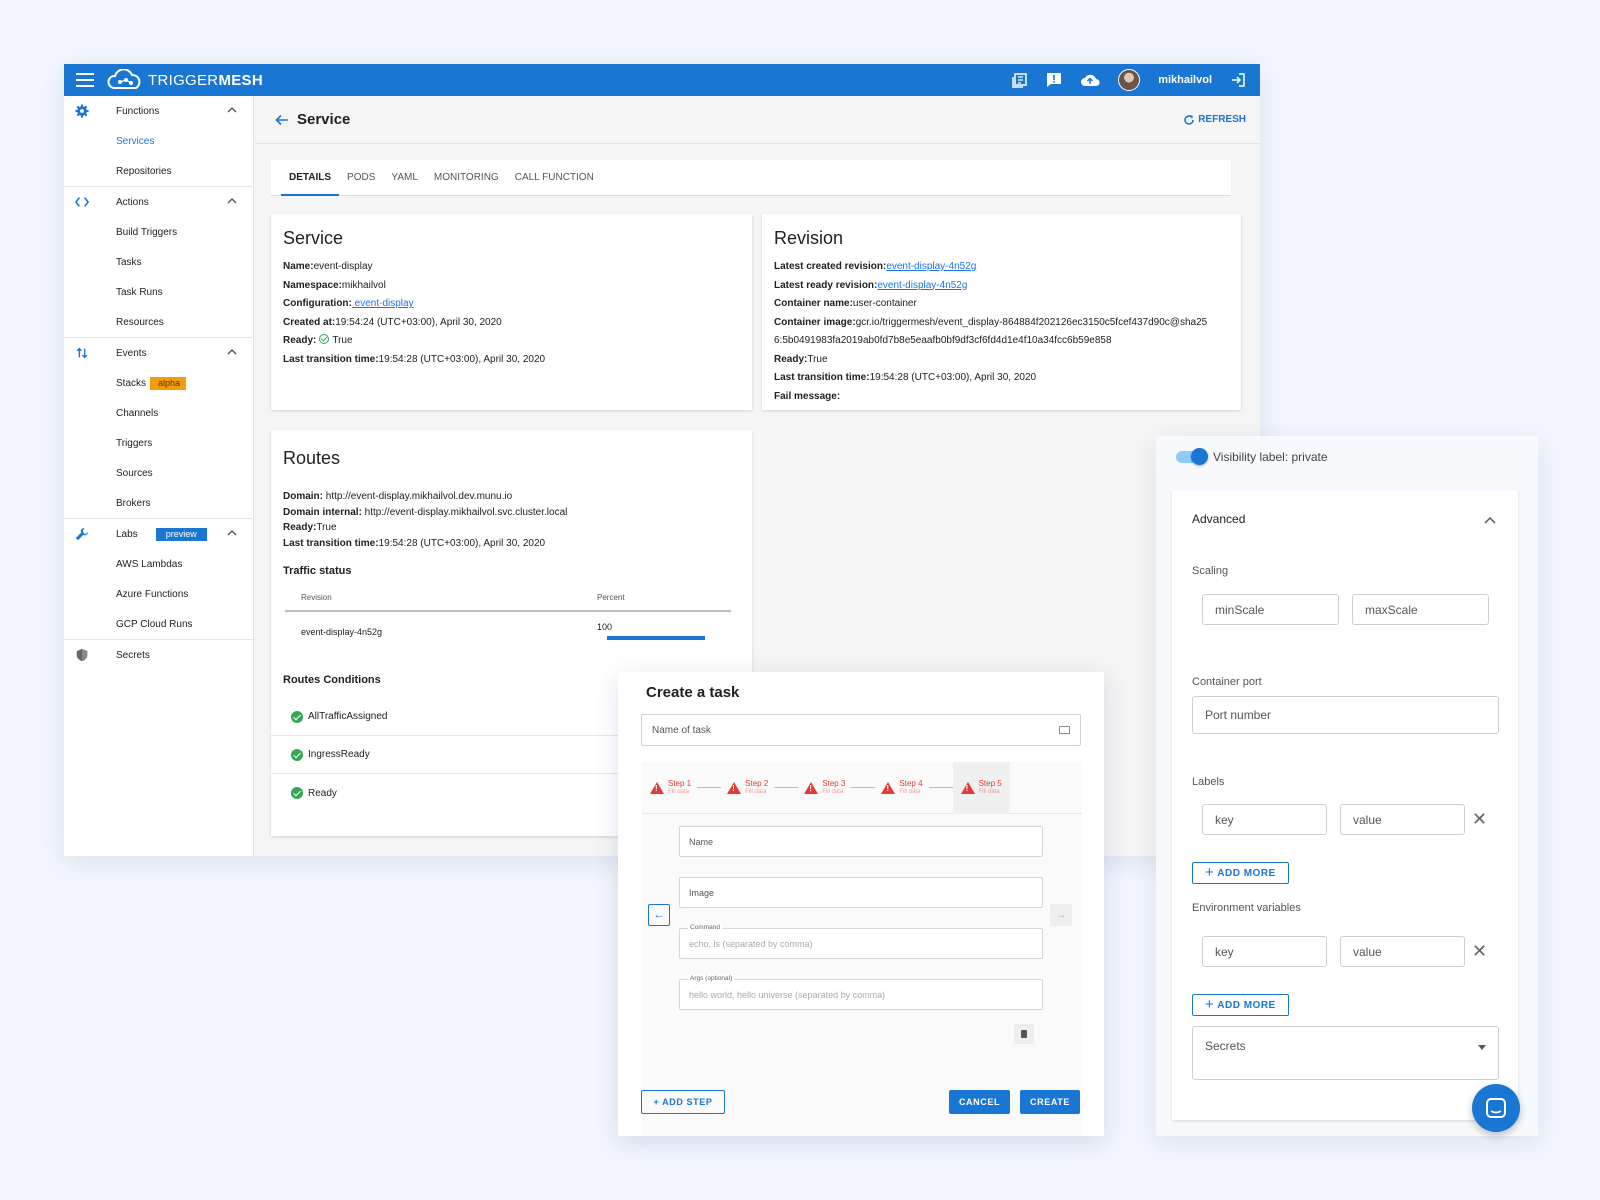  Describe the element at coordinates (158, 624) in the screenshot. I see `sidebar-item-gcp-cloud-runs: GCP Cloud Runs` at that location.